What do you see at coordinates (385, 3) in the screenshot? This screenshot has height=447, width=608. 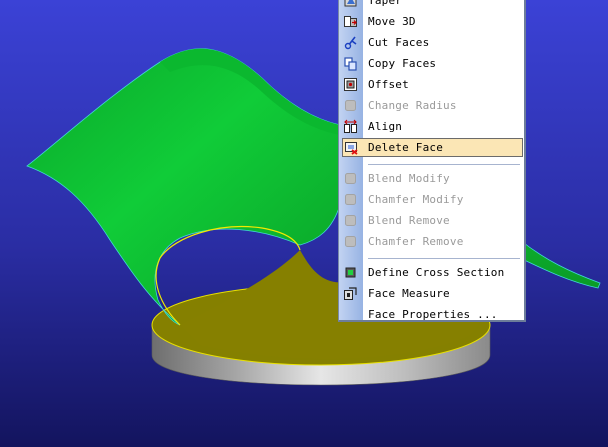 I see `menu-item-label: Taper` at bounding box center [385, 3].